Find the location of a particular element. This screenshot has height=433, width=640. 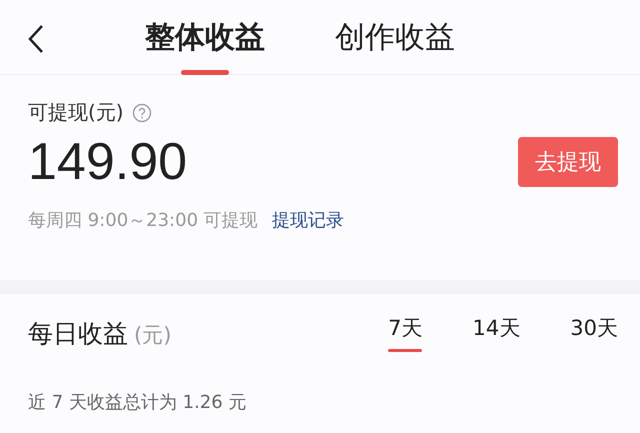

withdraw-records-link: 提现记录 is located at coordinates (308, 220).